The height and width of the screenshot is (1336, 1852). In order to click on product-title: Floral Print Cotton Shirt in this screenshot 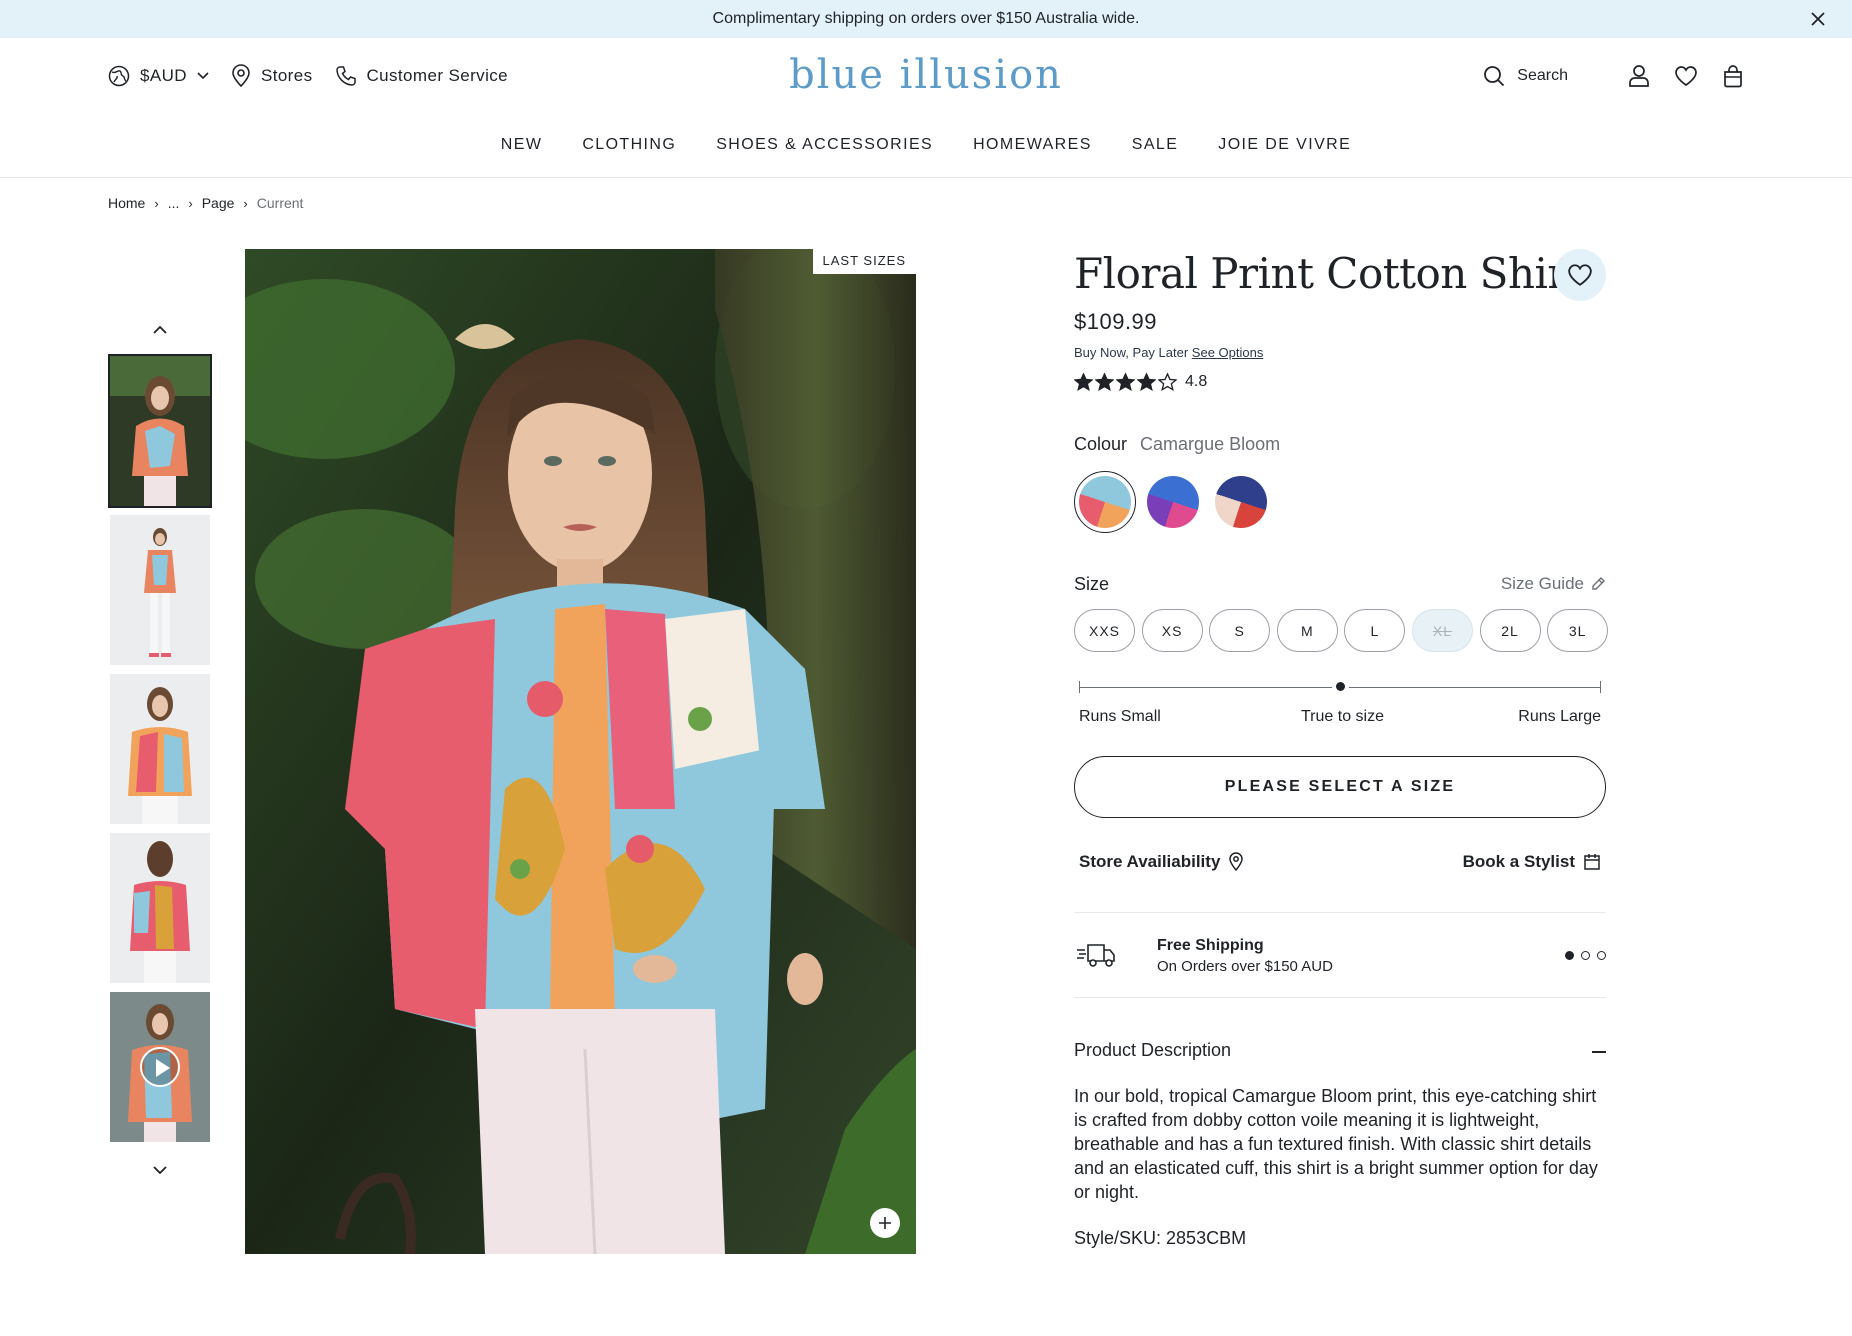, I will do `click(1329, 273)`.